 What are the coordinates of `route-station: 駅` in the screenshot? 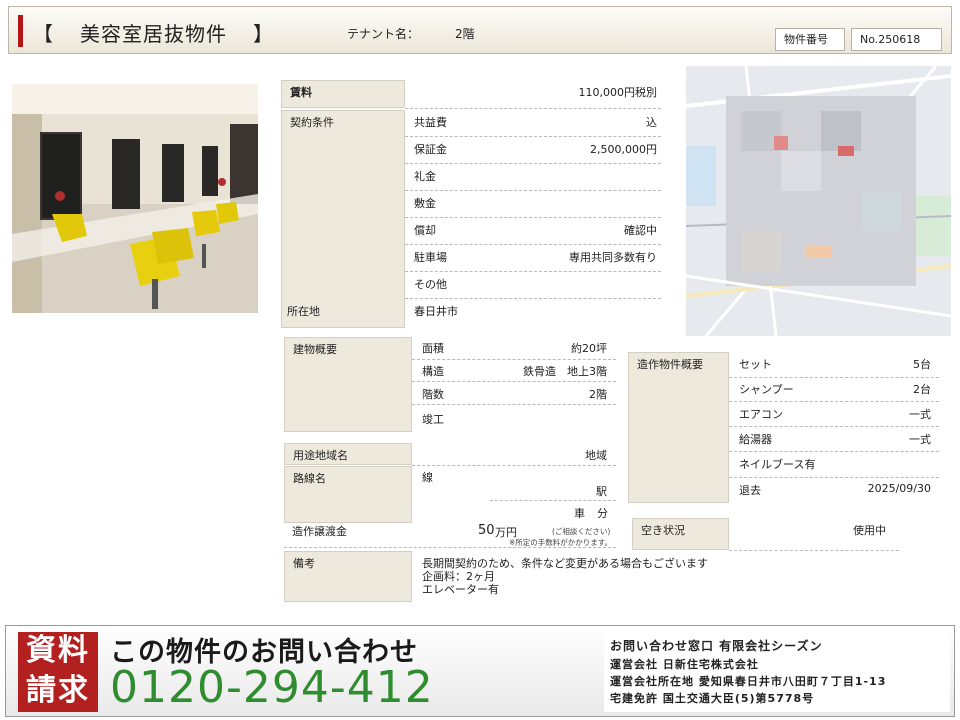 It's located at (601, 491).